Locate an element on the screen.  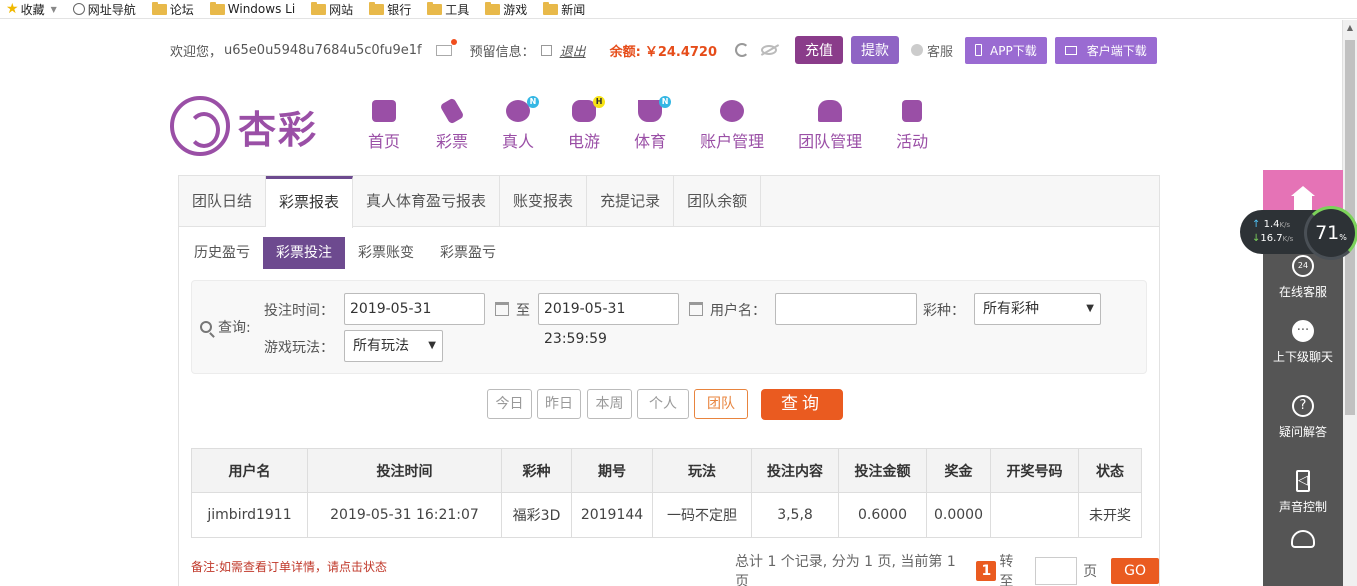
cell-lottery: 福彩3D is located at coordinates (536, 515).